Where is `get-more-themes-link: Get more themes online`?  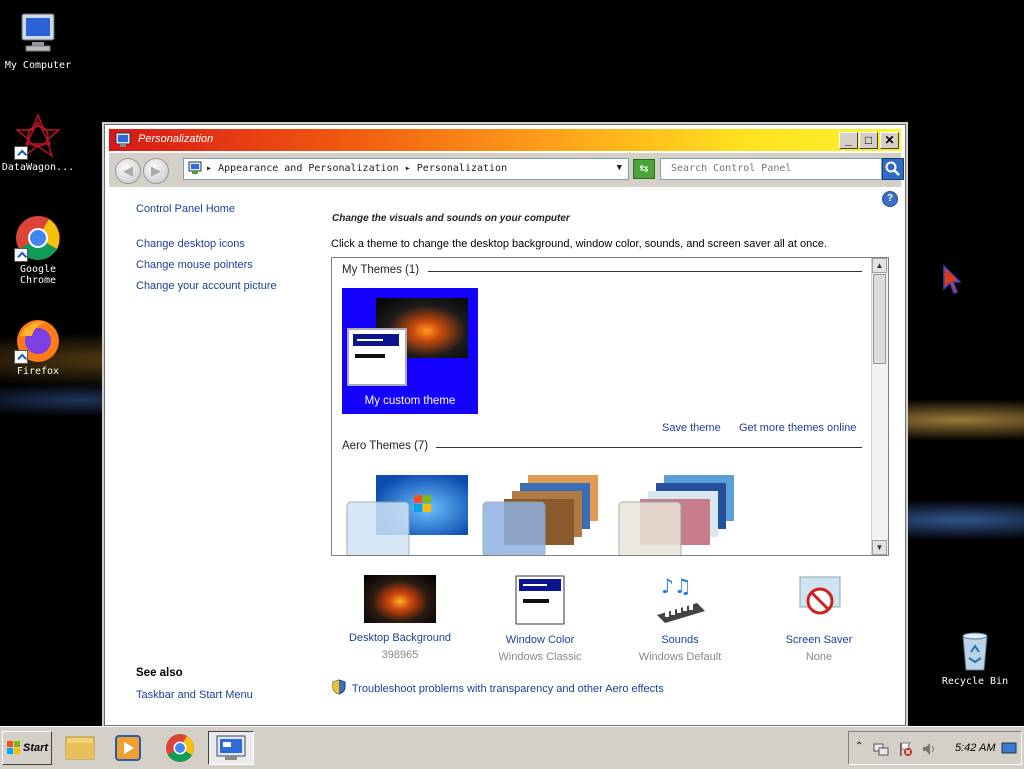 get-more-themes-link: Get more themes online is located at coordinates (797, 428).